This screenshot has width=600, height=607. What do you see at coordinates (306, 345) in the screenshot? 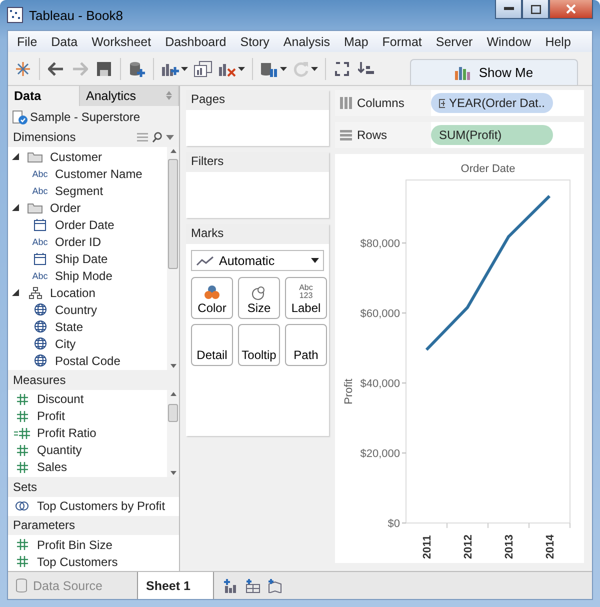
I see `mark-property-button: Path` at bounding box center [306, 345].